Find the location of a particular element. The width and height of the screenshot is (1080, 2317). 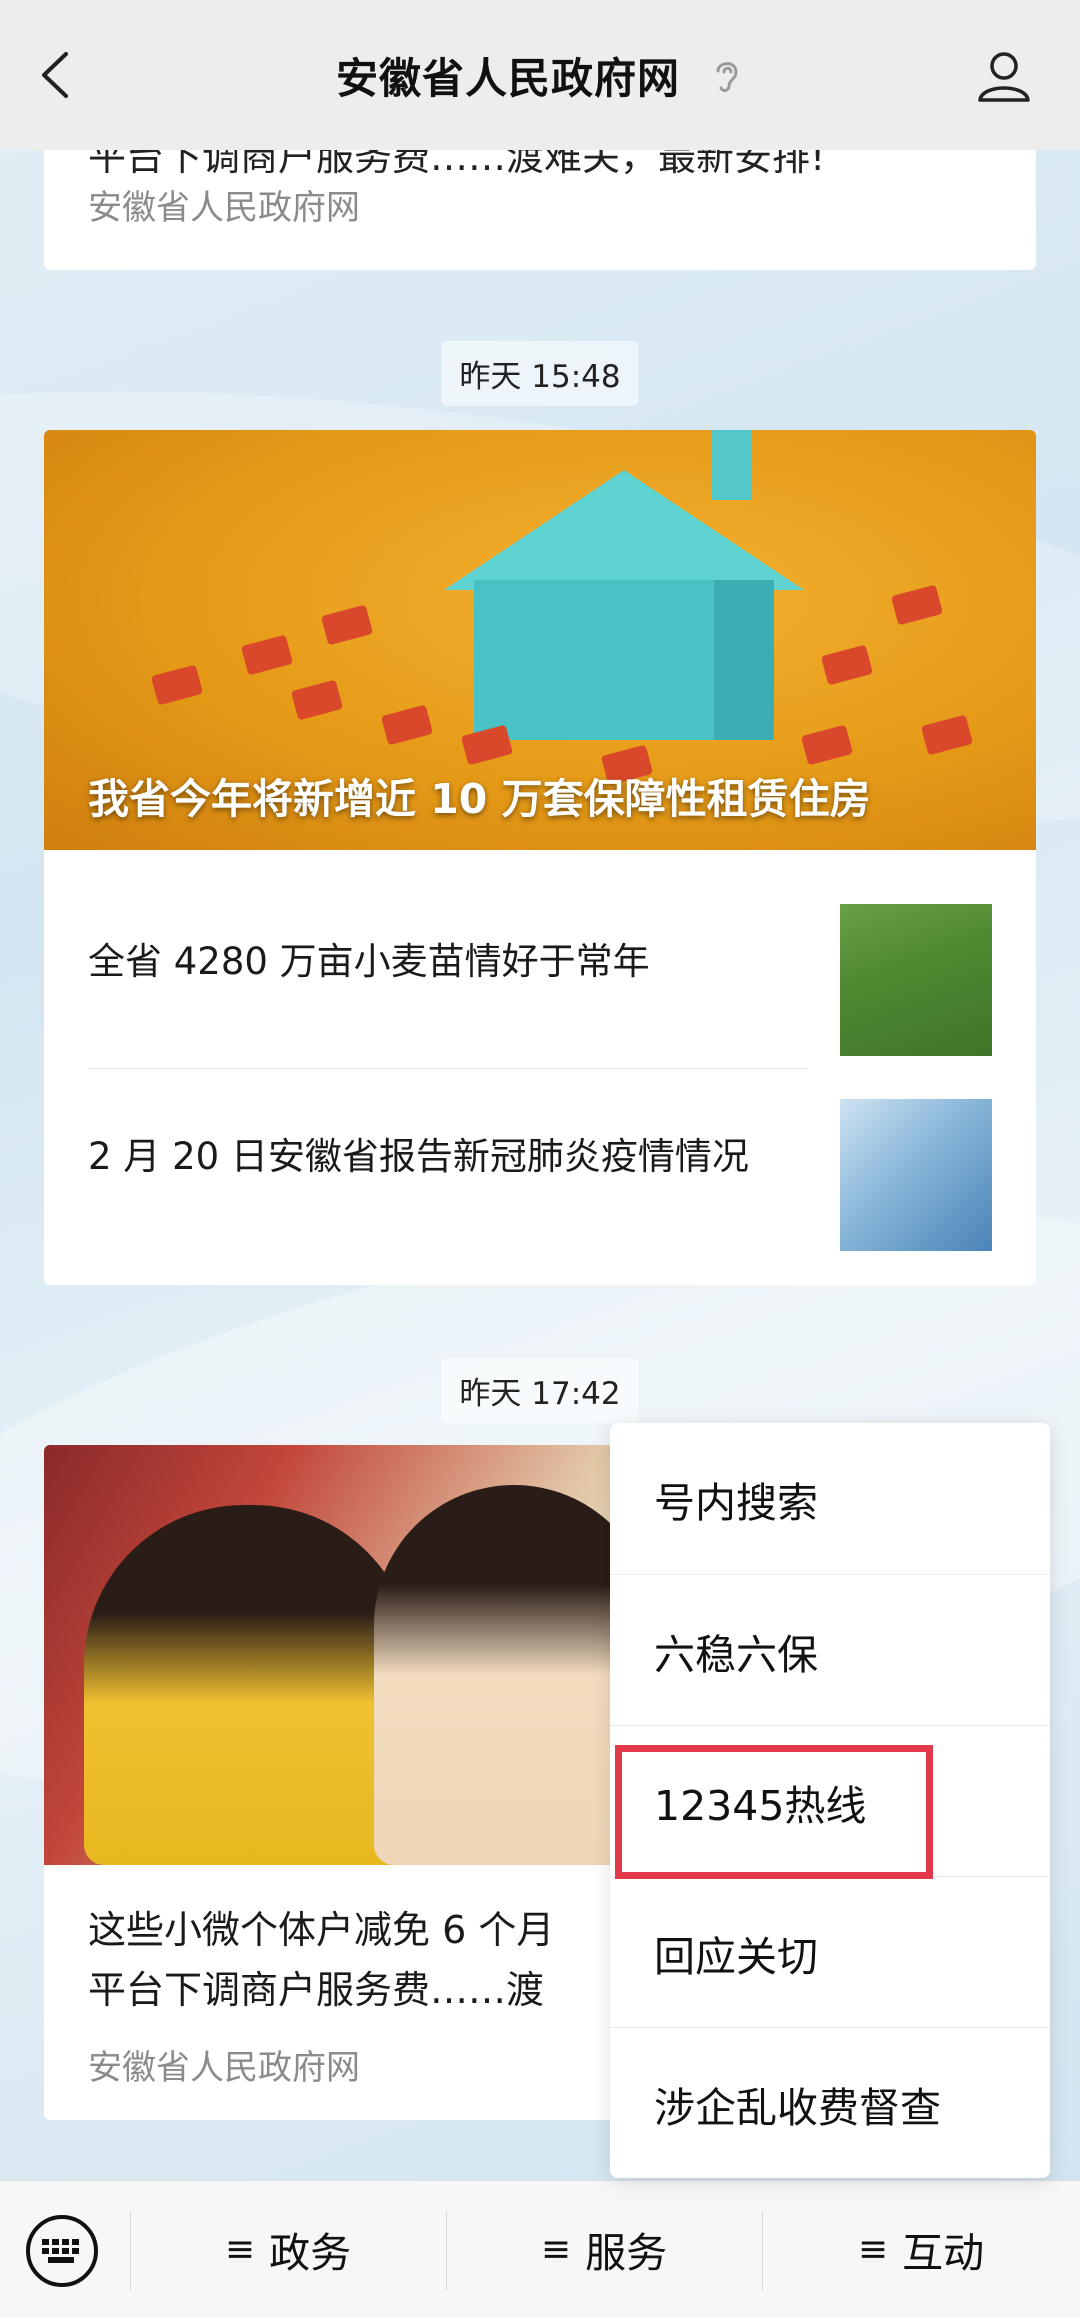

menu-item-fee-supervision: 涉企乱收费督查 is located at coordinates (830, 2103).